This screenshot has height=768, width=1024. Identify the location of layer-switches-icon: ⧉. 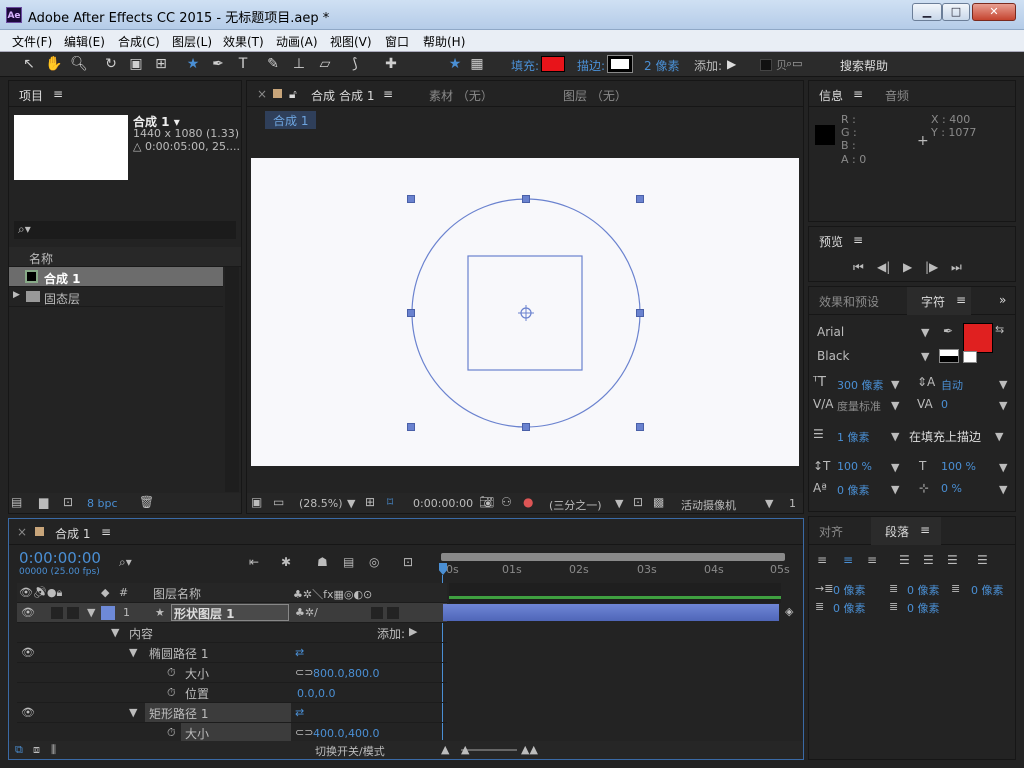
(19, 750).